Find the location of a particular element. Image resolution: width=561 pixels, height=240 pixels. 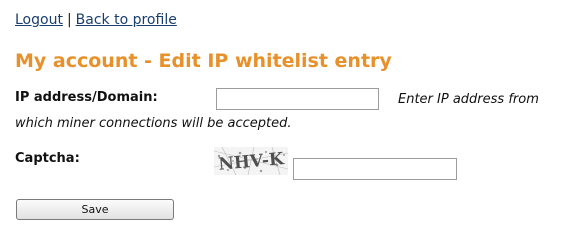

page-title: My account - Edit IP whitelist entry is located at coordinates (203, 61).